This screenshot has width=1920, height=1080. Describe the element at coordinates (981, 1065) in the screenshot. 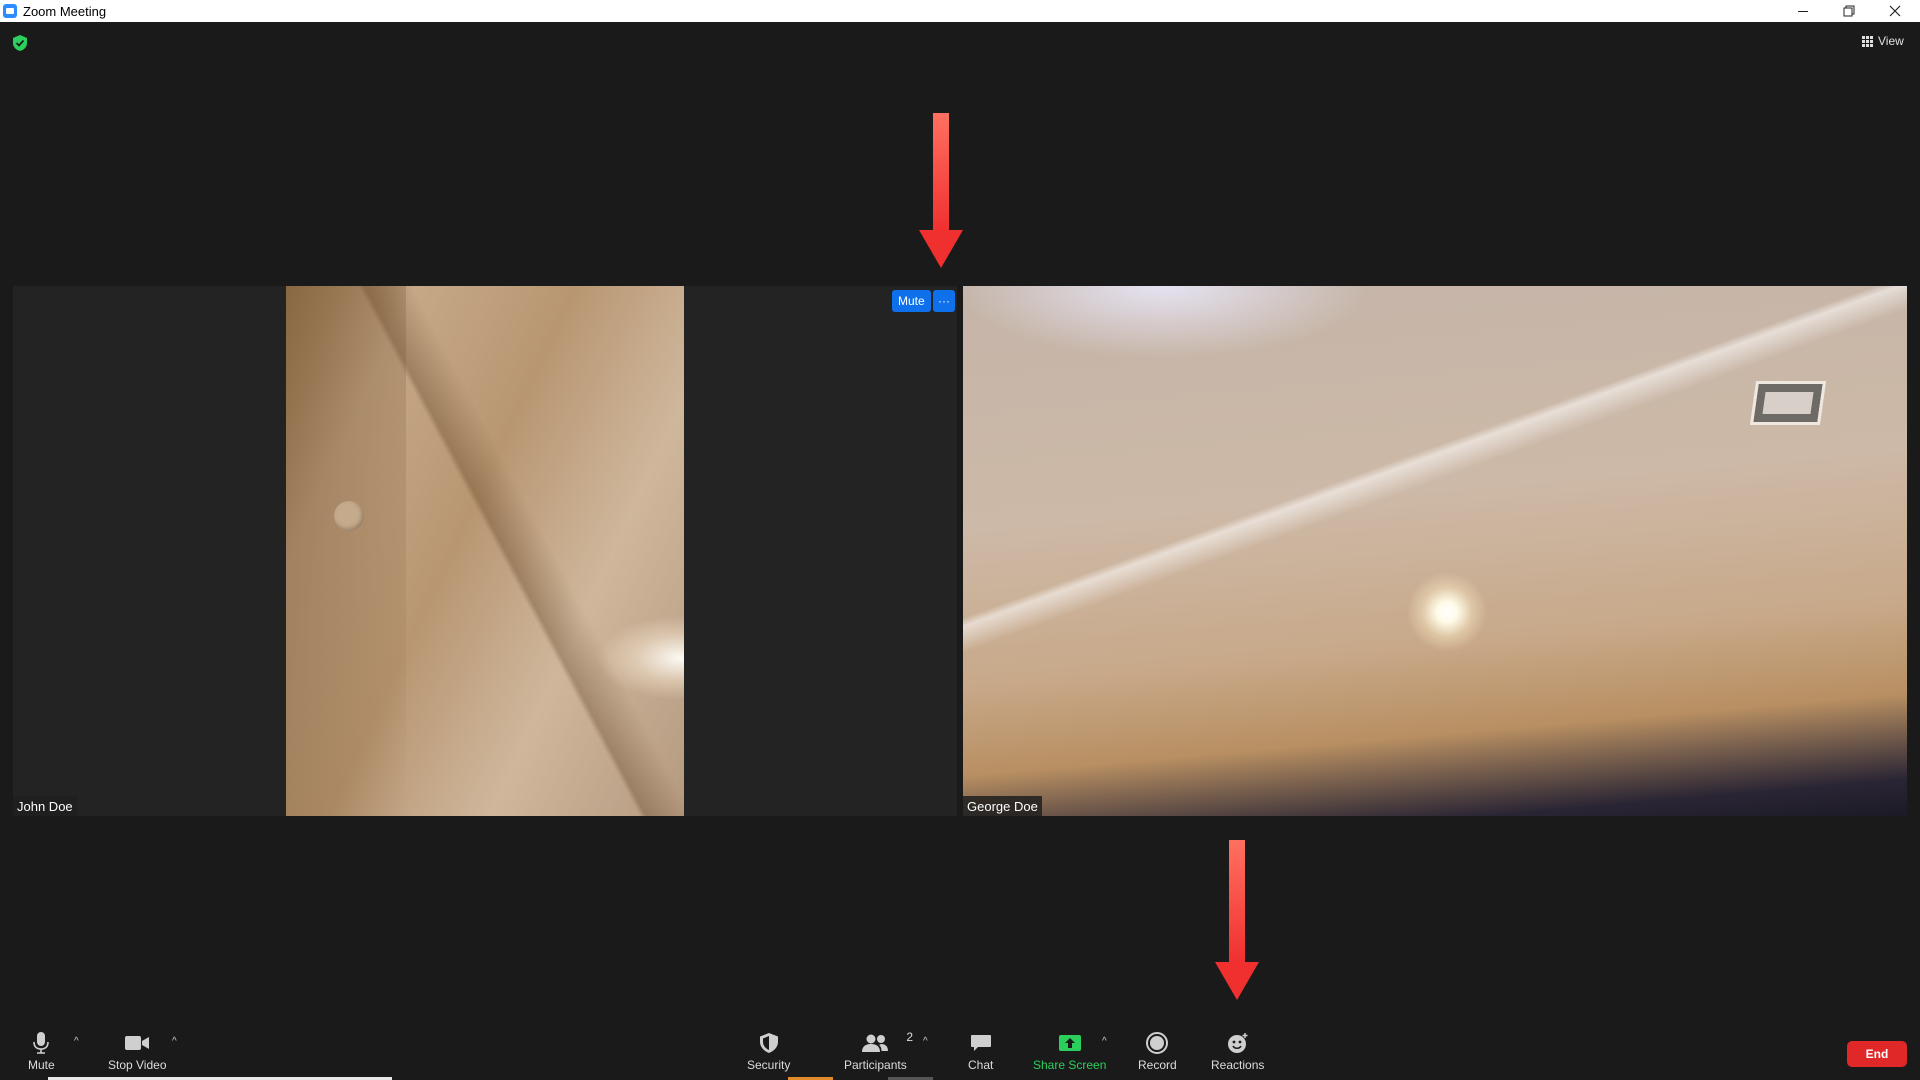

I see `chat-label: Chat` at that location.